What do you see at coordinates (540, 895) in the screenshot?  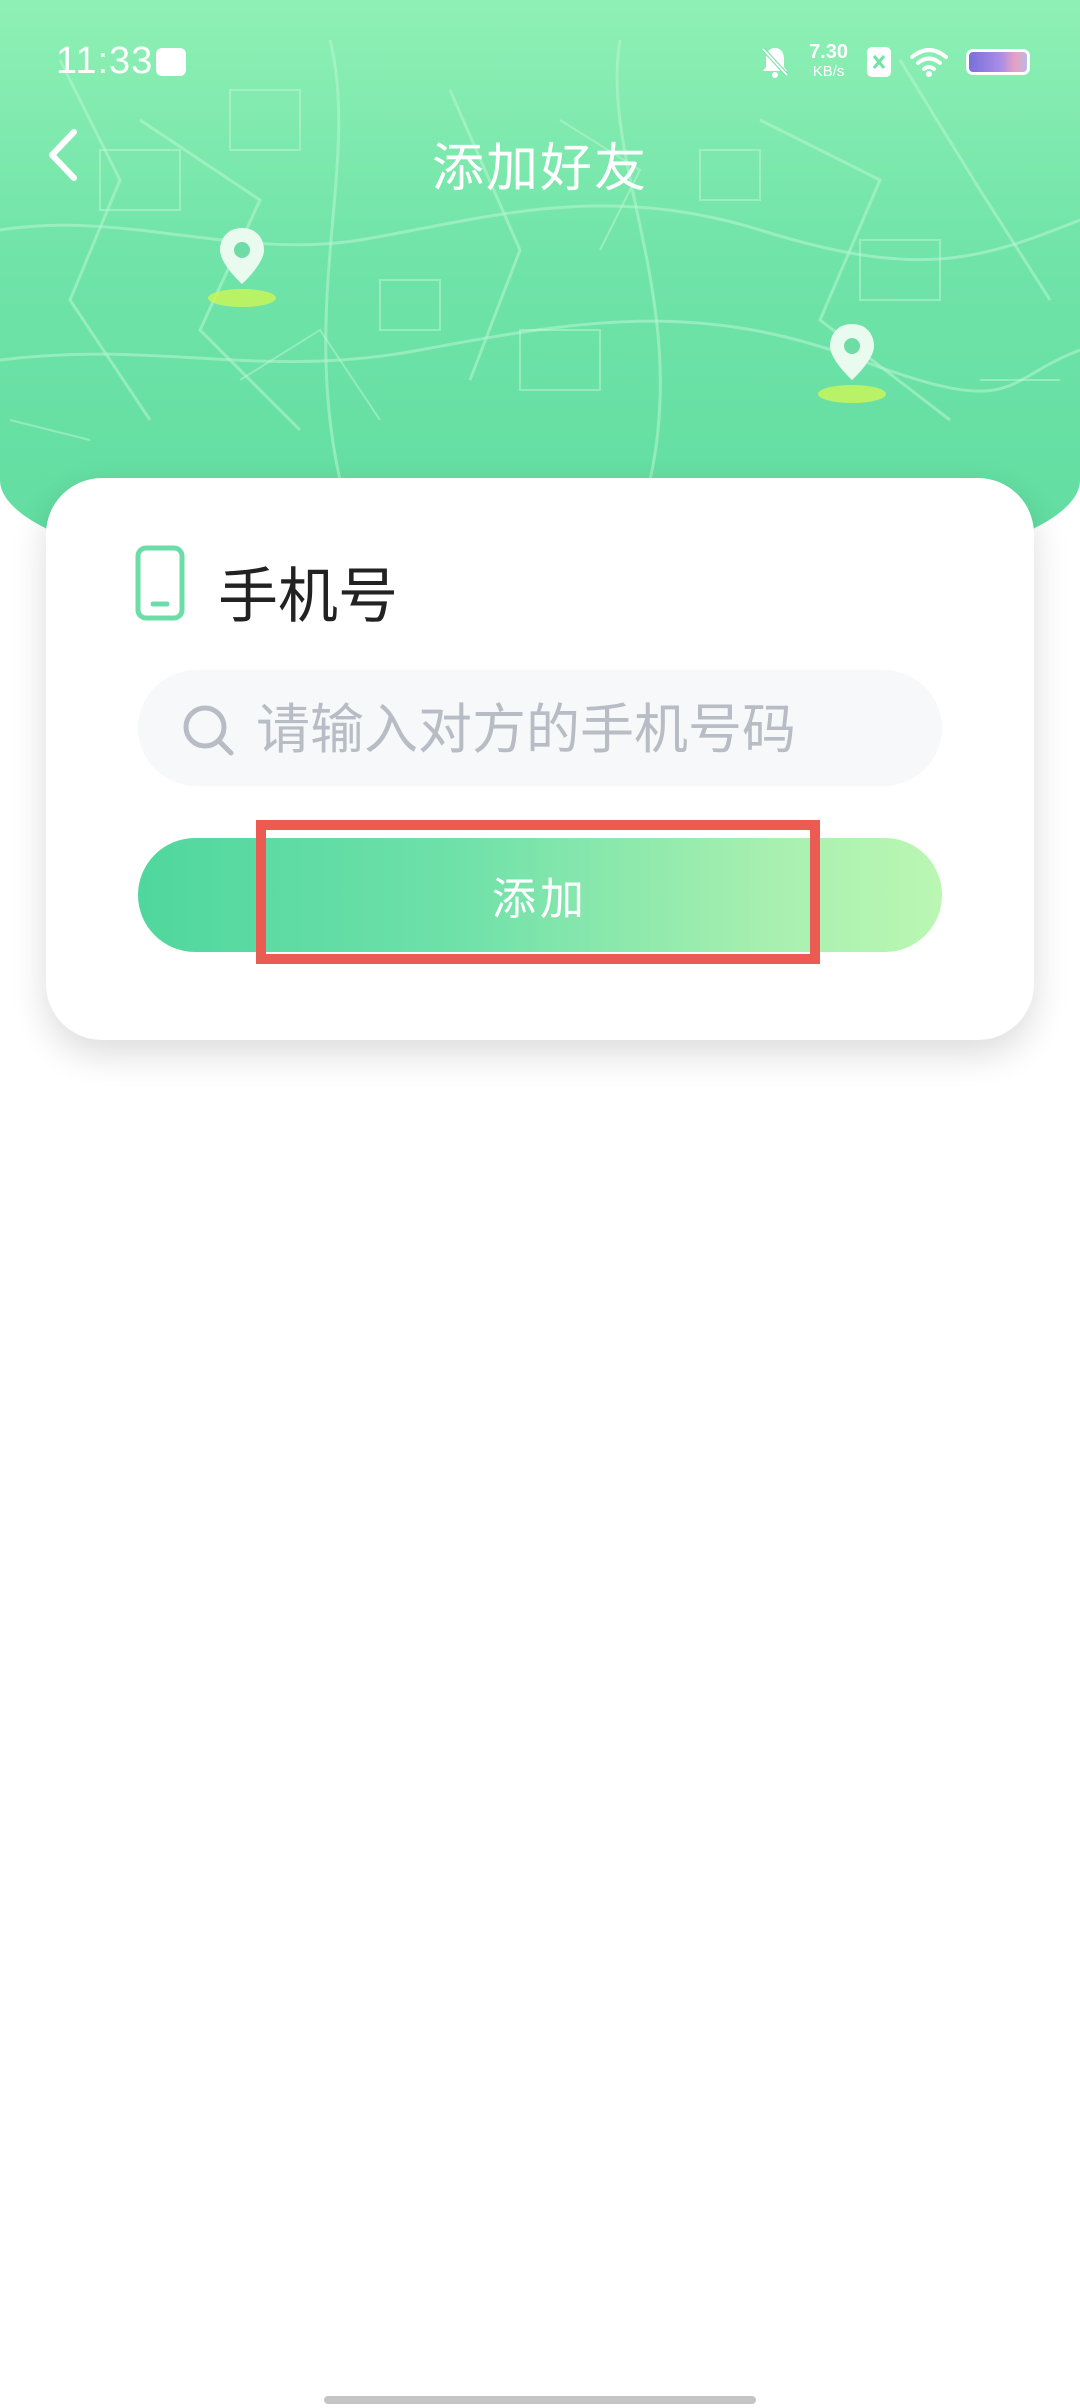 I see `add-button: 添加` at bounding box center [540, 895].